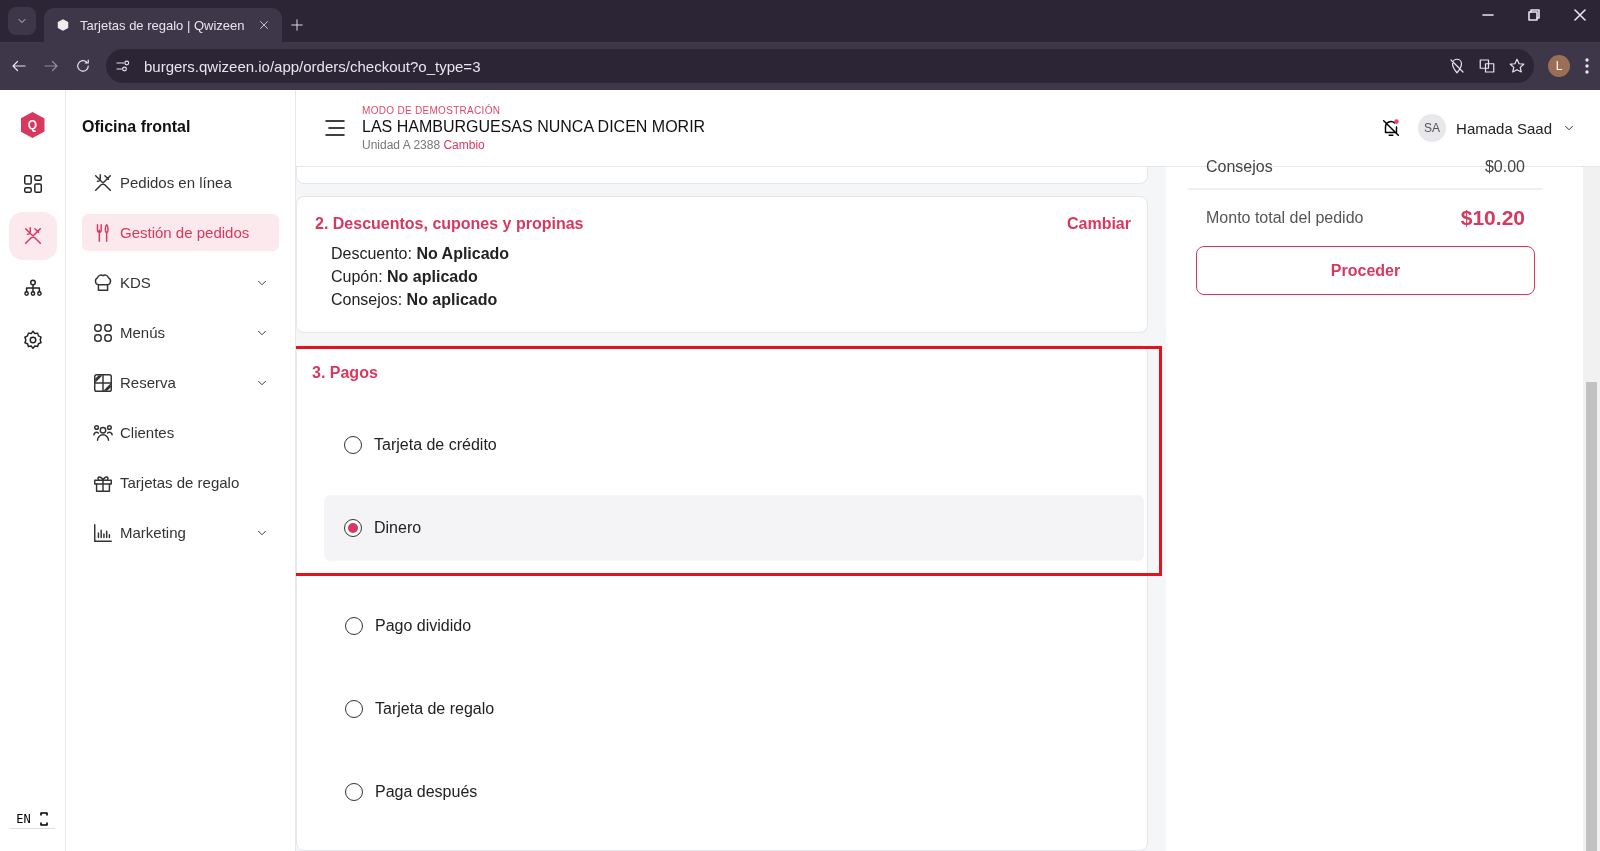 The image size is (1600, 851). Describe the element at coordinates (63, 25) in the screenshot. I see `site-icon` at that location.